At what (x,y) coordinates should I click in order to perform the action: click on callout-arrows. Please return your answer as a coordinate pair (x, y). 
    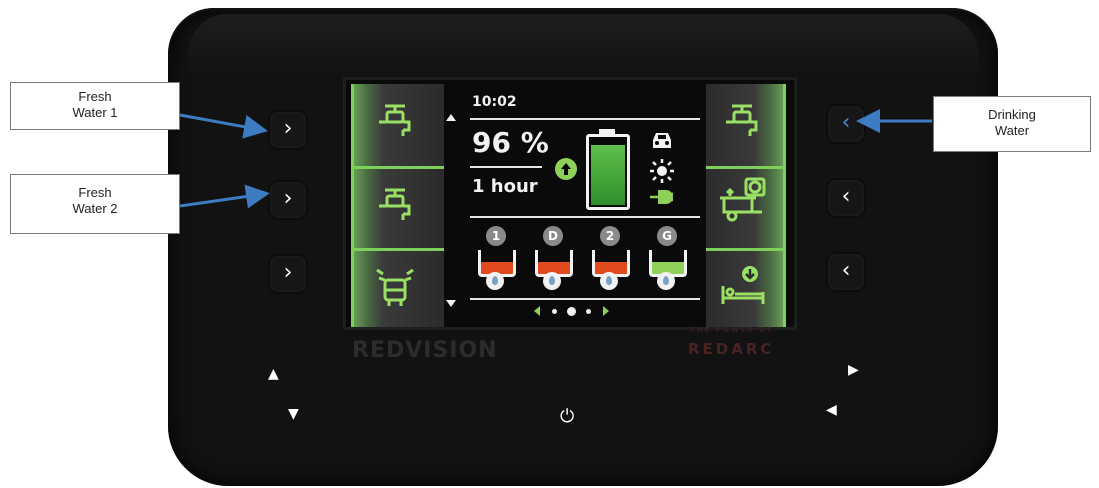
    Looking at the image, I should click on (555, 159).